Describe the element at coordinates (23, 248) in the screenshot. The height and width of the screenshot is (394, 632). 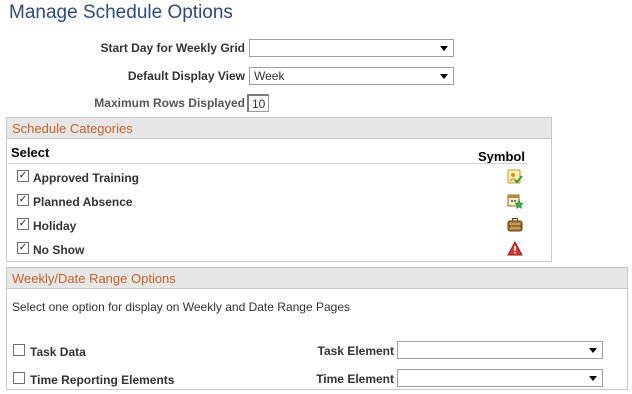
I see `no-show-checkbox: ✓` at that location.